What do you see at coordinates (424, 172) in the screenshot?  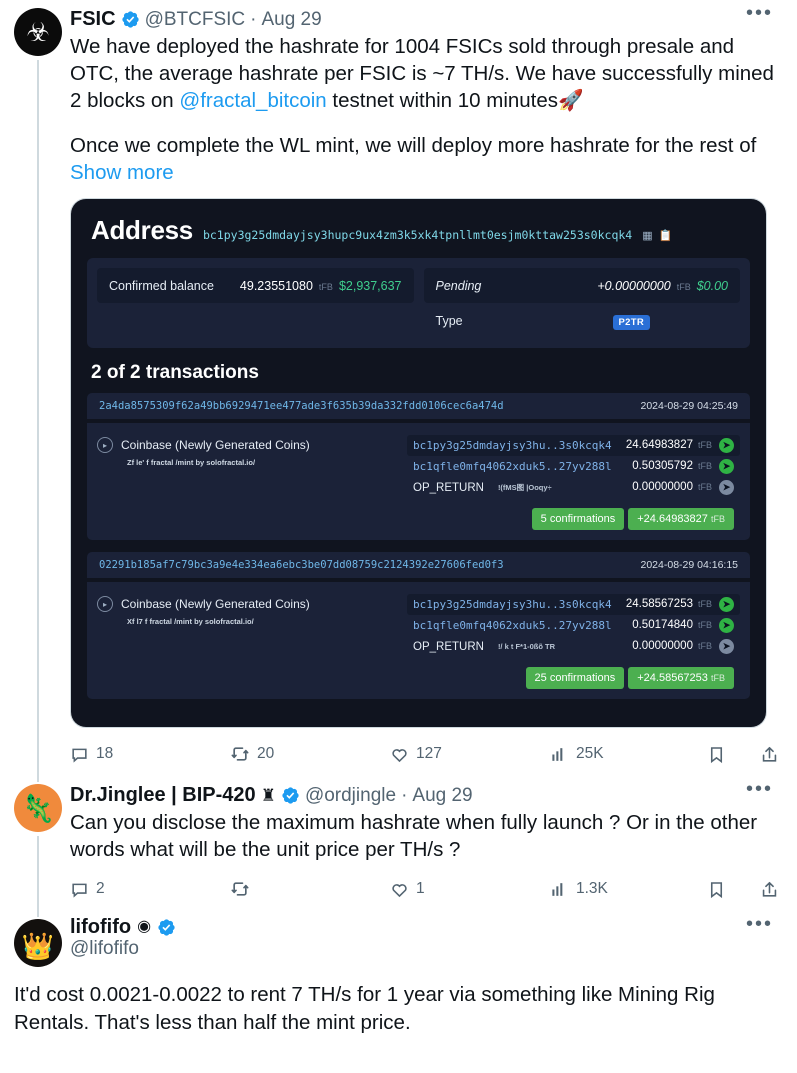 I see `show-more-link: Show more` at bounding box center [424, 172].